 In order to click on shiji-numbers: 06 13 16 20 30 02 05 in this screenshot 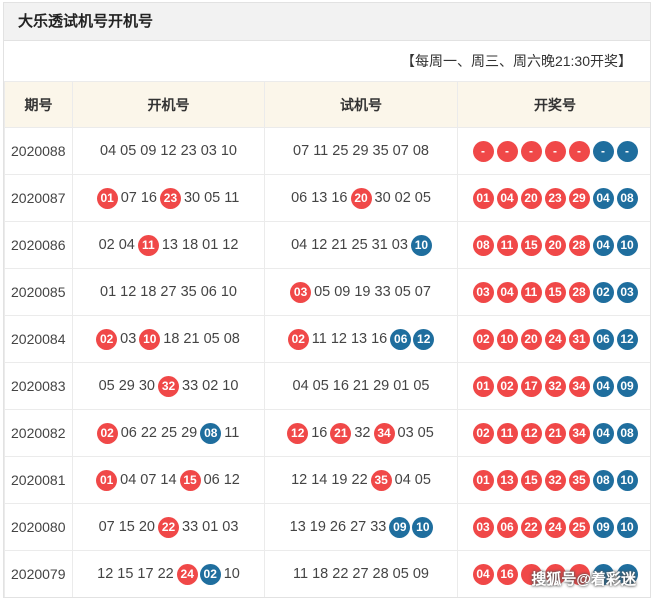, I will do `click(361, 198)`.